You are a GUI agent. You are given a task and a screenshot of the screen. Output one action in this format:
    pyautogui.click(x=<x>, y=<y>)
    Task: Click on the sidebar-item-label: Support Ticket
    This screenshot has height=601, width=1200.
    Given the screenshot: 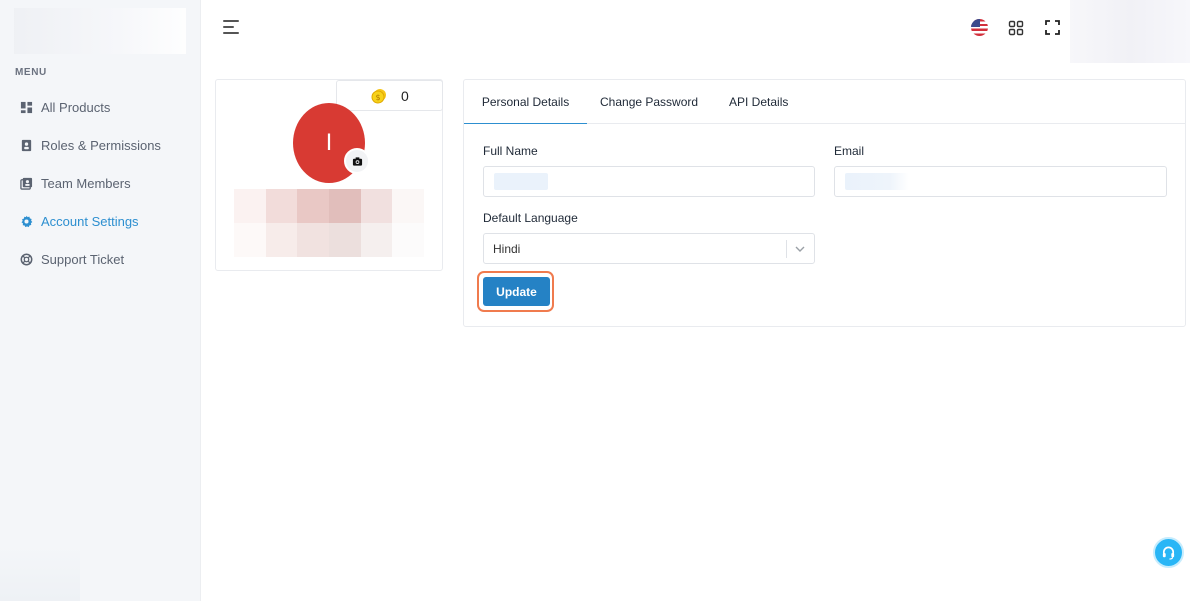 What is the action you would take?
    pyautogui.click(x=83, y=259)
    